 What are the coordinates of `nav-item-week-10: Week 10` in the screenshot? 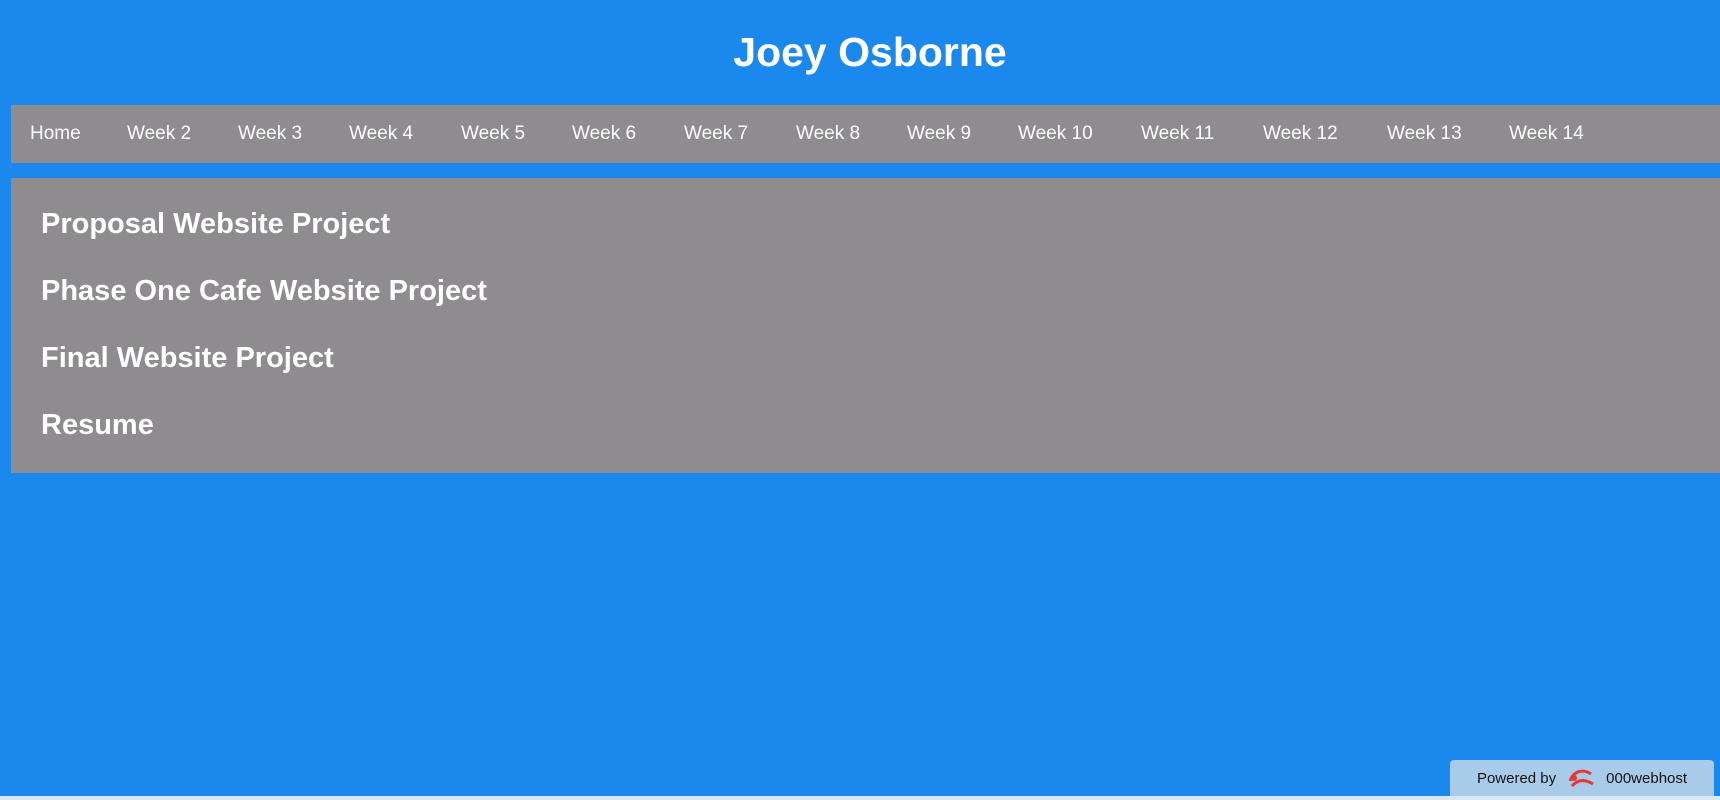 It's located at (1055, 134).